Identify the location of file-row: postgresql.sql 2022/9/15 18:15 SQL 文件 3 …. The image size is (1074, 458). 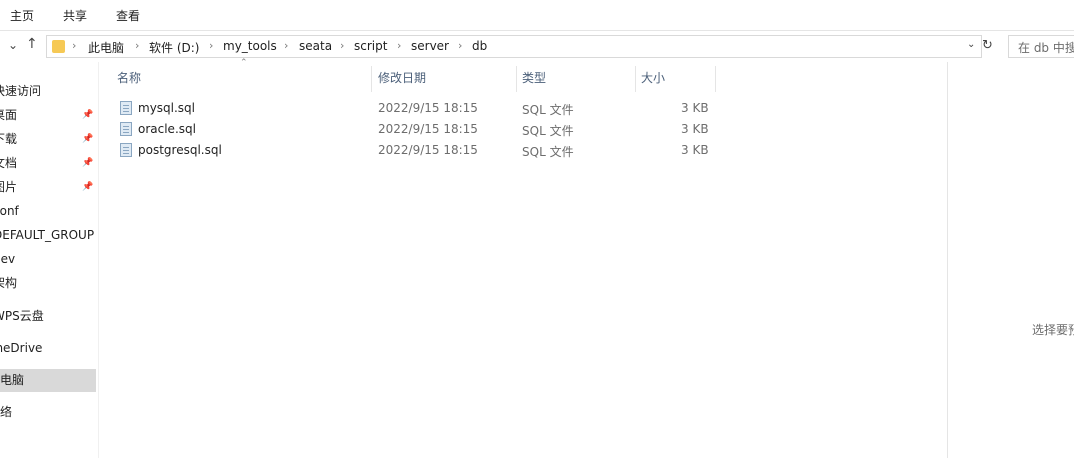
(417, 150).